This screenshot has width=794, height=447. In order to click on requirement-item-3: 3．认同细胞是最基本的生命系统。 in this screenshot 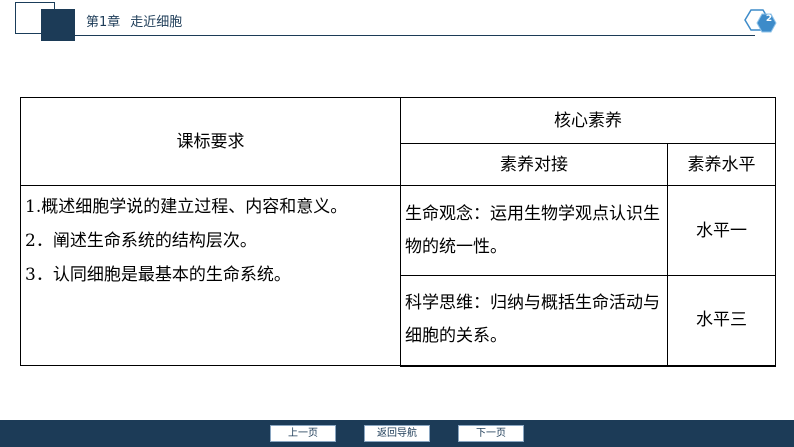, I will do `click(158, 275)`.